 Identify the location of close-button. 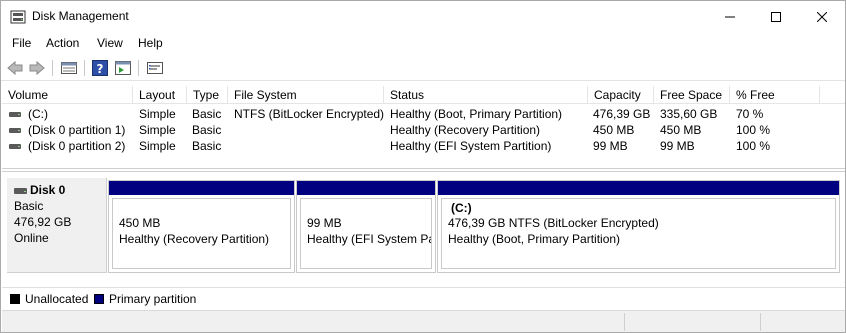
(822, 16).